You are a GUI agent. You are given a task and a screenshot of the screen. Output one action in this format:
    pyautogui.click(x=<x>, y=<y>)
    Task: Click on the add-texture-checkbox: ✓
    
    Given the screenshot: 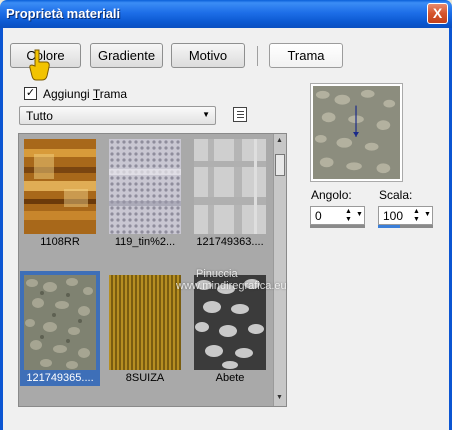 What is the action you would take?
    pyautogui.click(x=30, y=93)
    